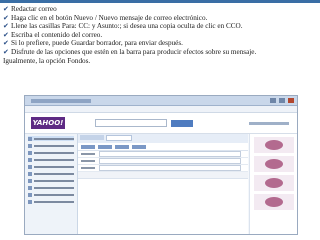  Describe the element at coordinates (170, 161) in the screenshot. I see `cc-field` at that location.